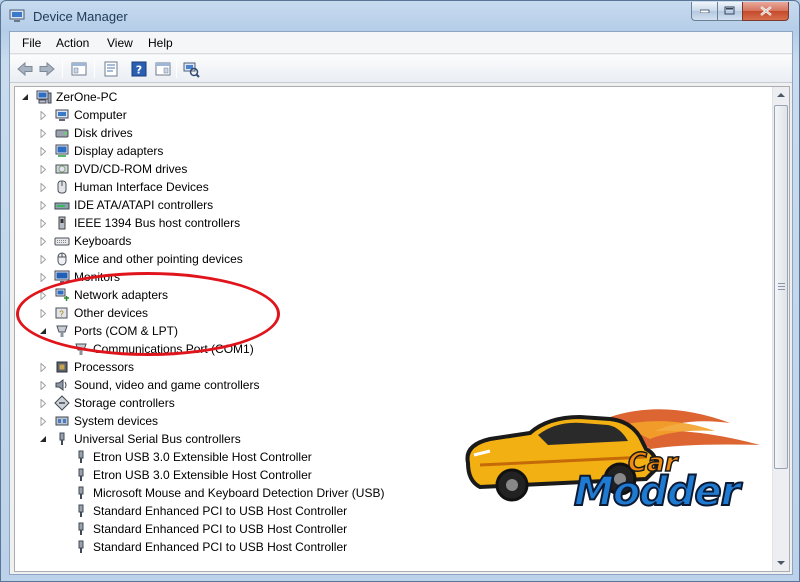 Image resolution: width=800 pixels, height=582 pixels. Describe the element at coordinates (141, 259) in the screenshot. I see `tree-category-mouse: Mice and other pointing devices` at that location.